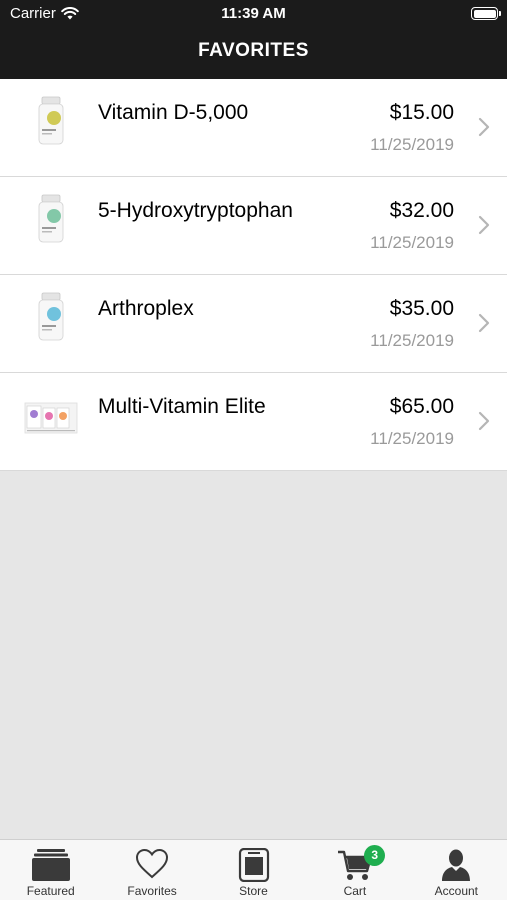 Image resolution: width=507 pixels, height=900 pixels. Describe the element at coordinates (421, 406) in the screenshot. I see `product-price: $65.00` at that location.